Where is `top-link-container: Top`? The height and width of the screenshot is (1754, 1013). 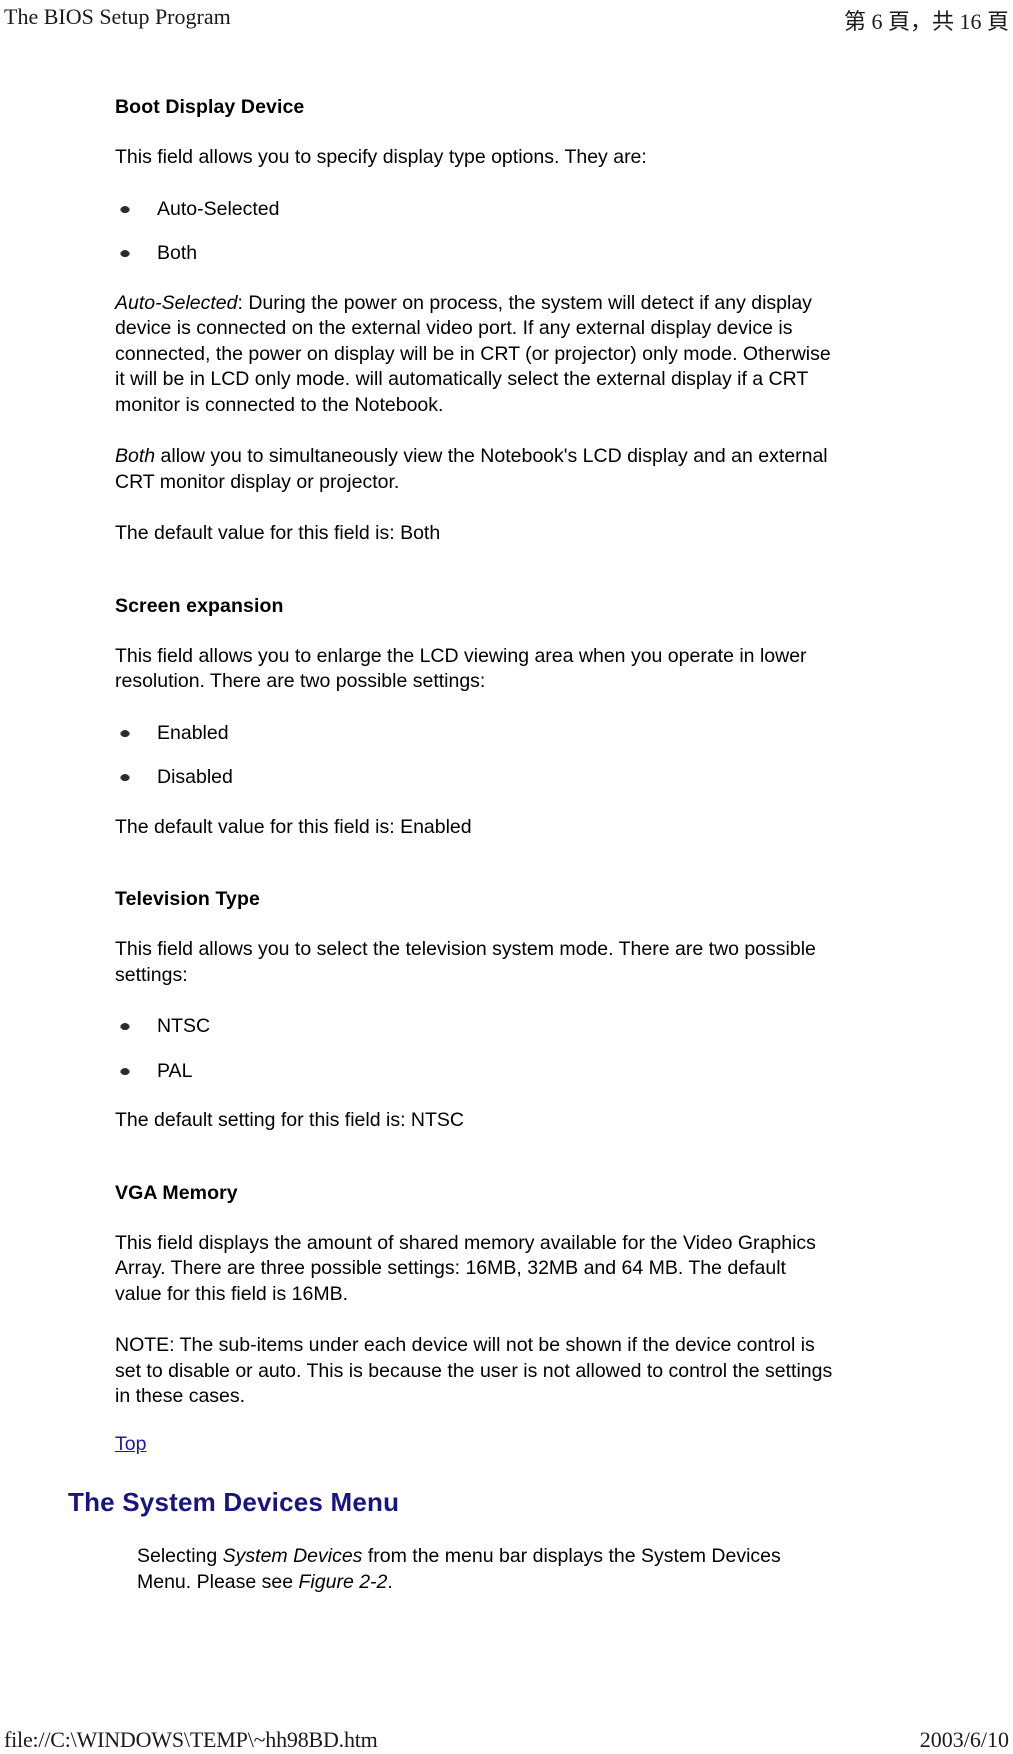 top-link-container: Top is located at coordinates (474, 1445).